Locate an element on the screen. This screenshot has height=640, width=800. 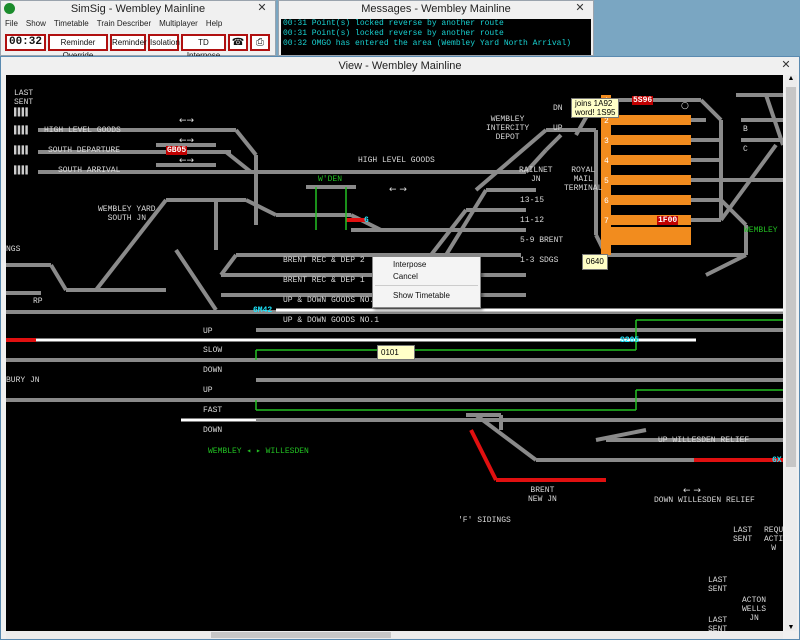
isolation-button: Isolation is located at coordinates (164, 42).